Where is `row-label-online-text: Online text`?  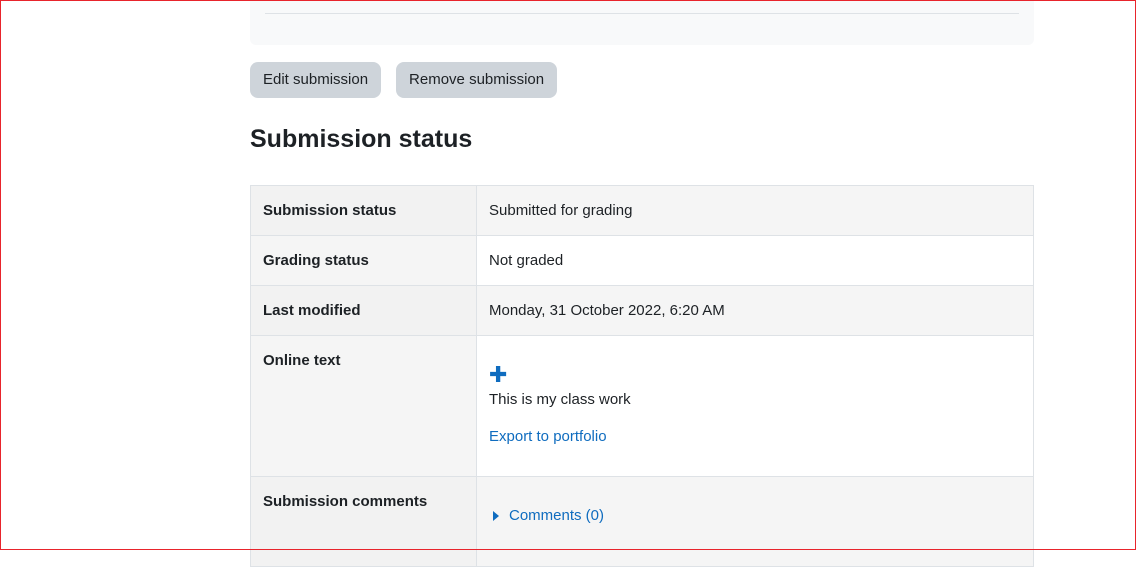 row-label-online-text: Online text is located at coordinates (363, 406).